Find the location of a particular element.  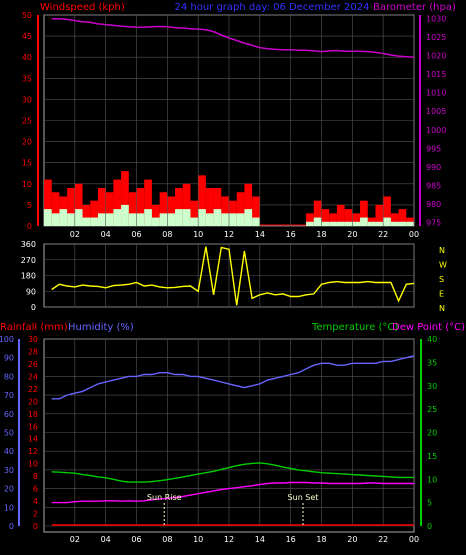

wind-x-tick: 06 is located at coordinates (136, 234).